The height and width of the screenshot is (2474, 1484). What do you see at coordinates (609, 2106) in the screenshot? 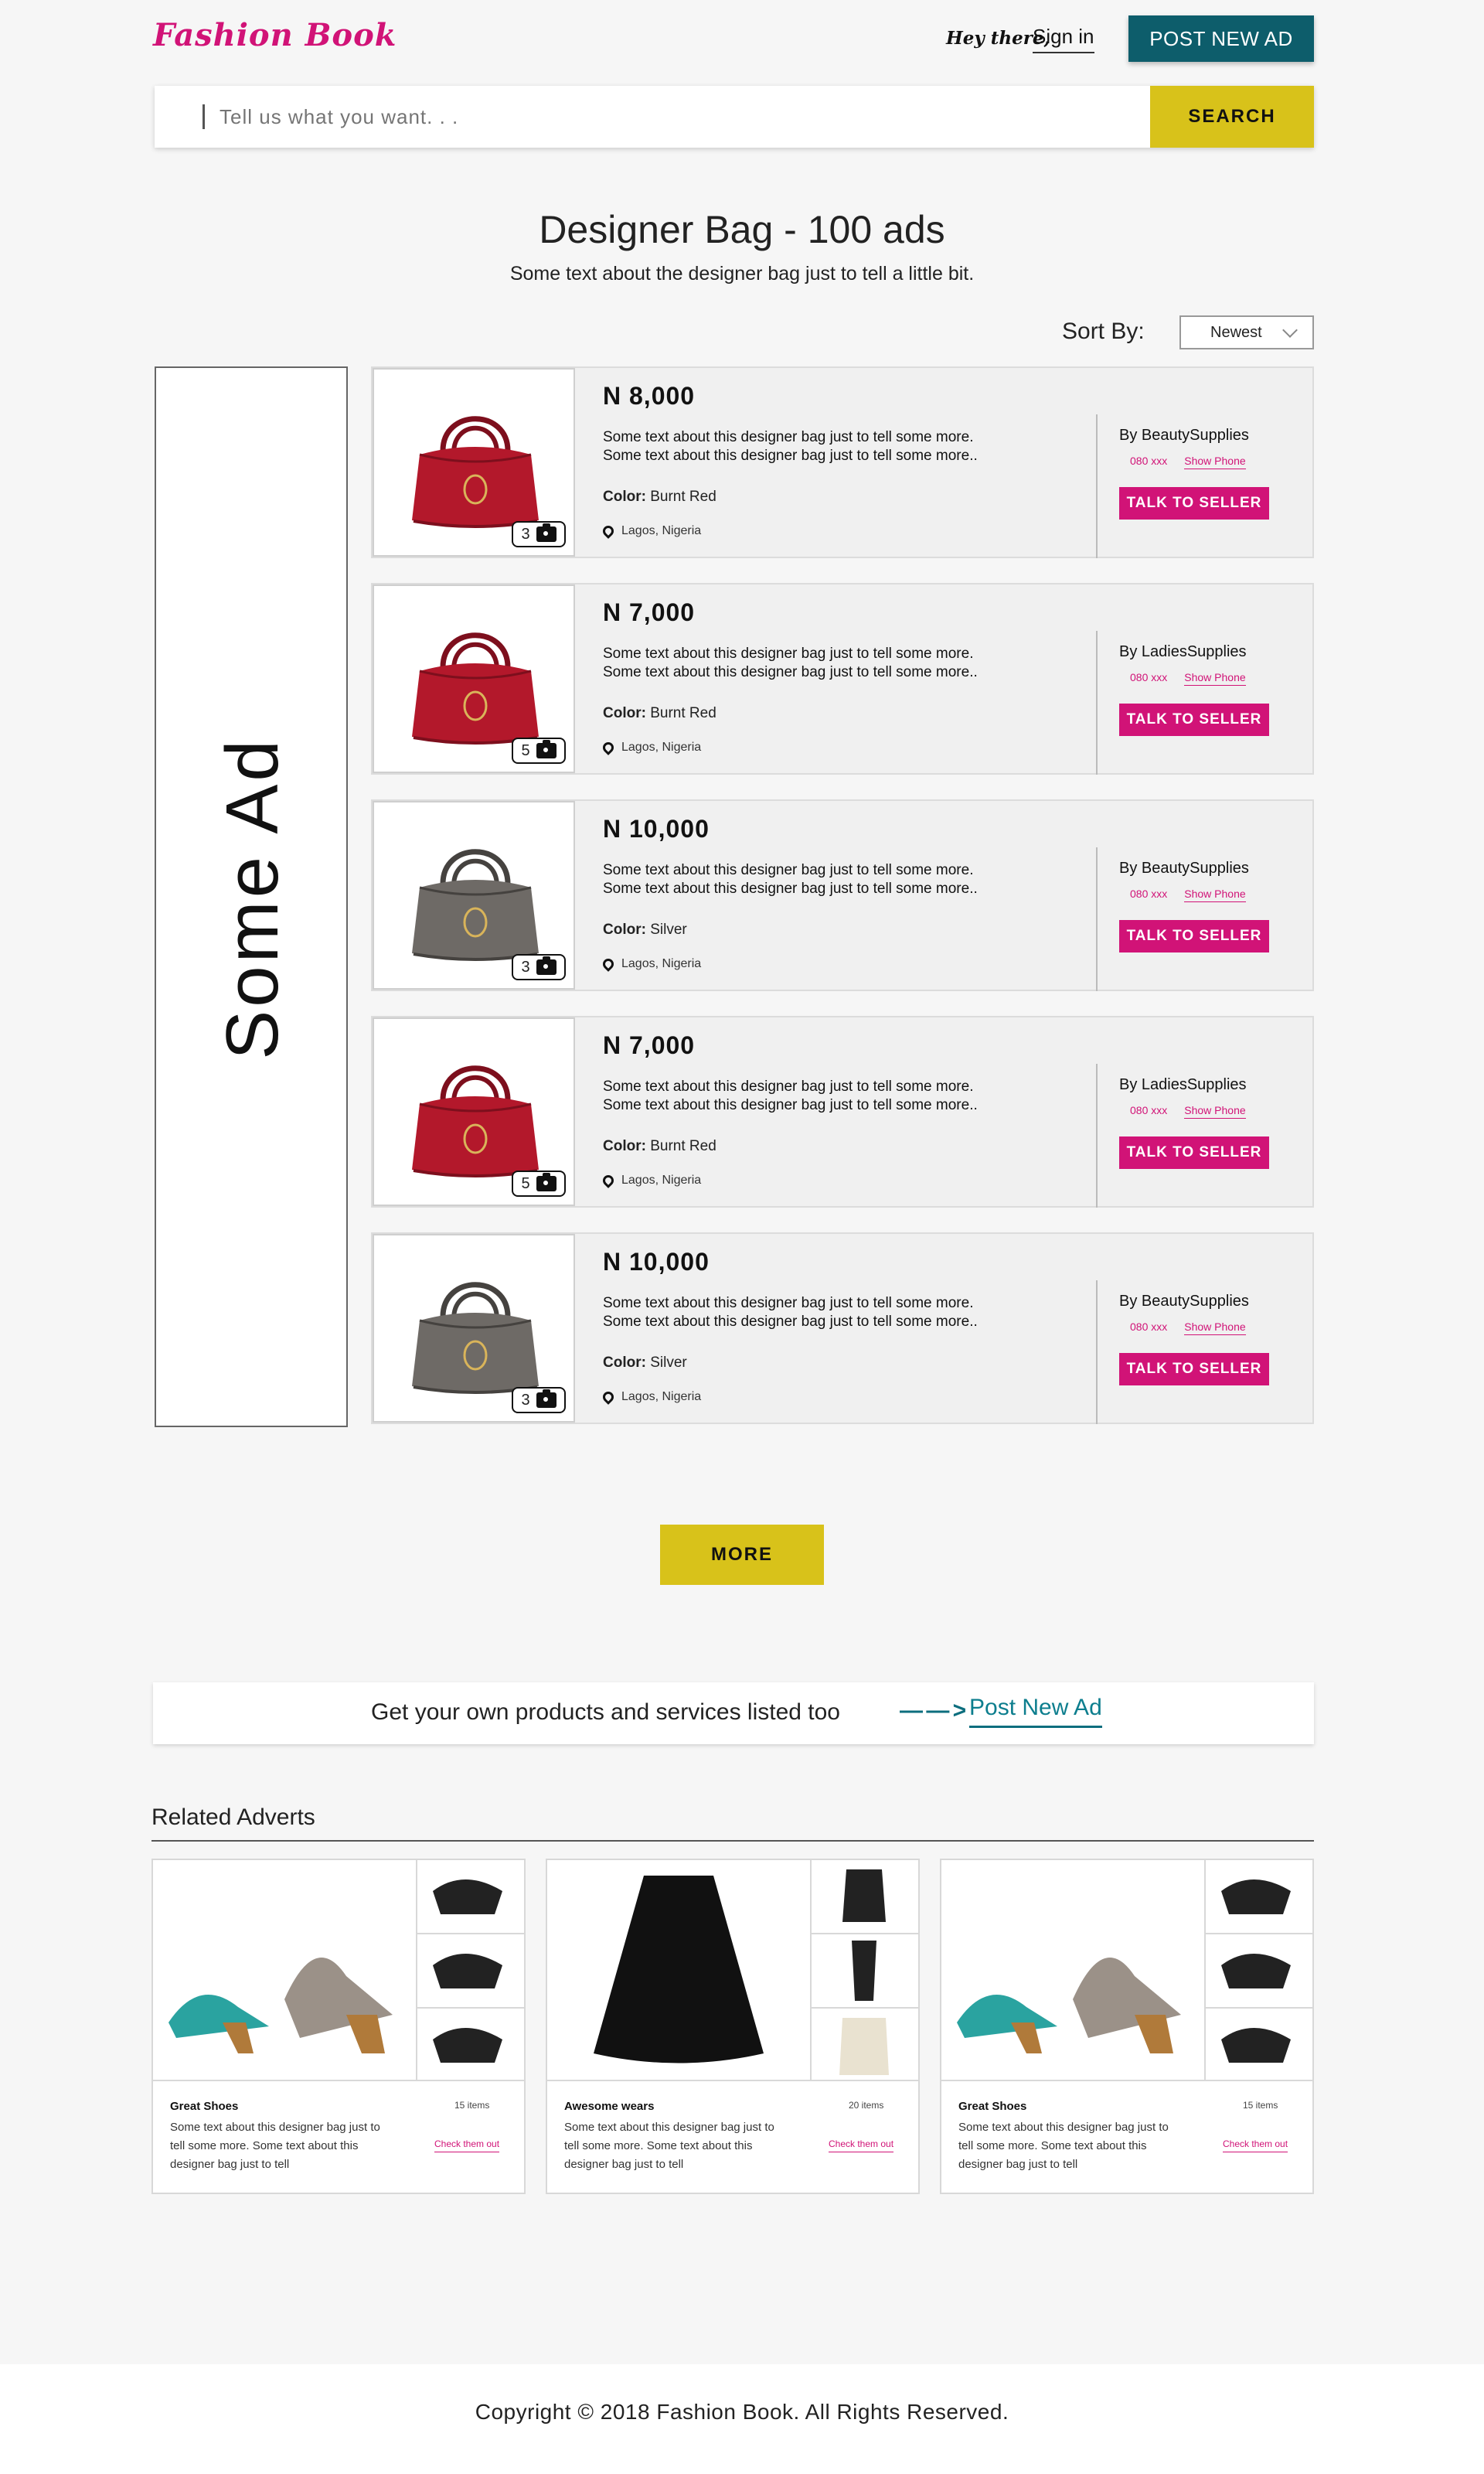
I see `related-card-title: Awesome wears` at bounding box center [609, 2106].